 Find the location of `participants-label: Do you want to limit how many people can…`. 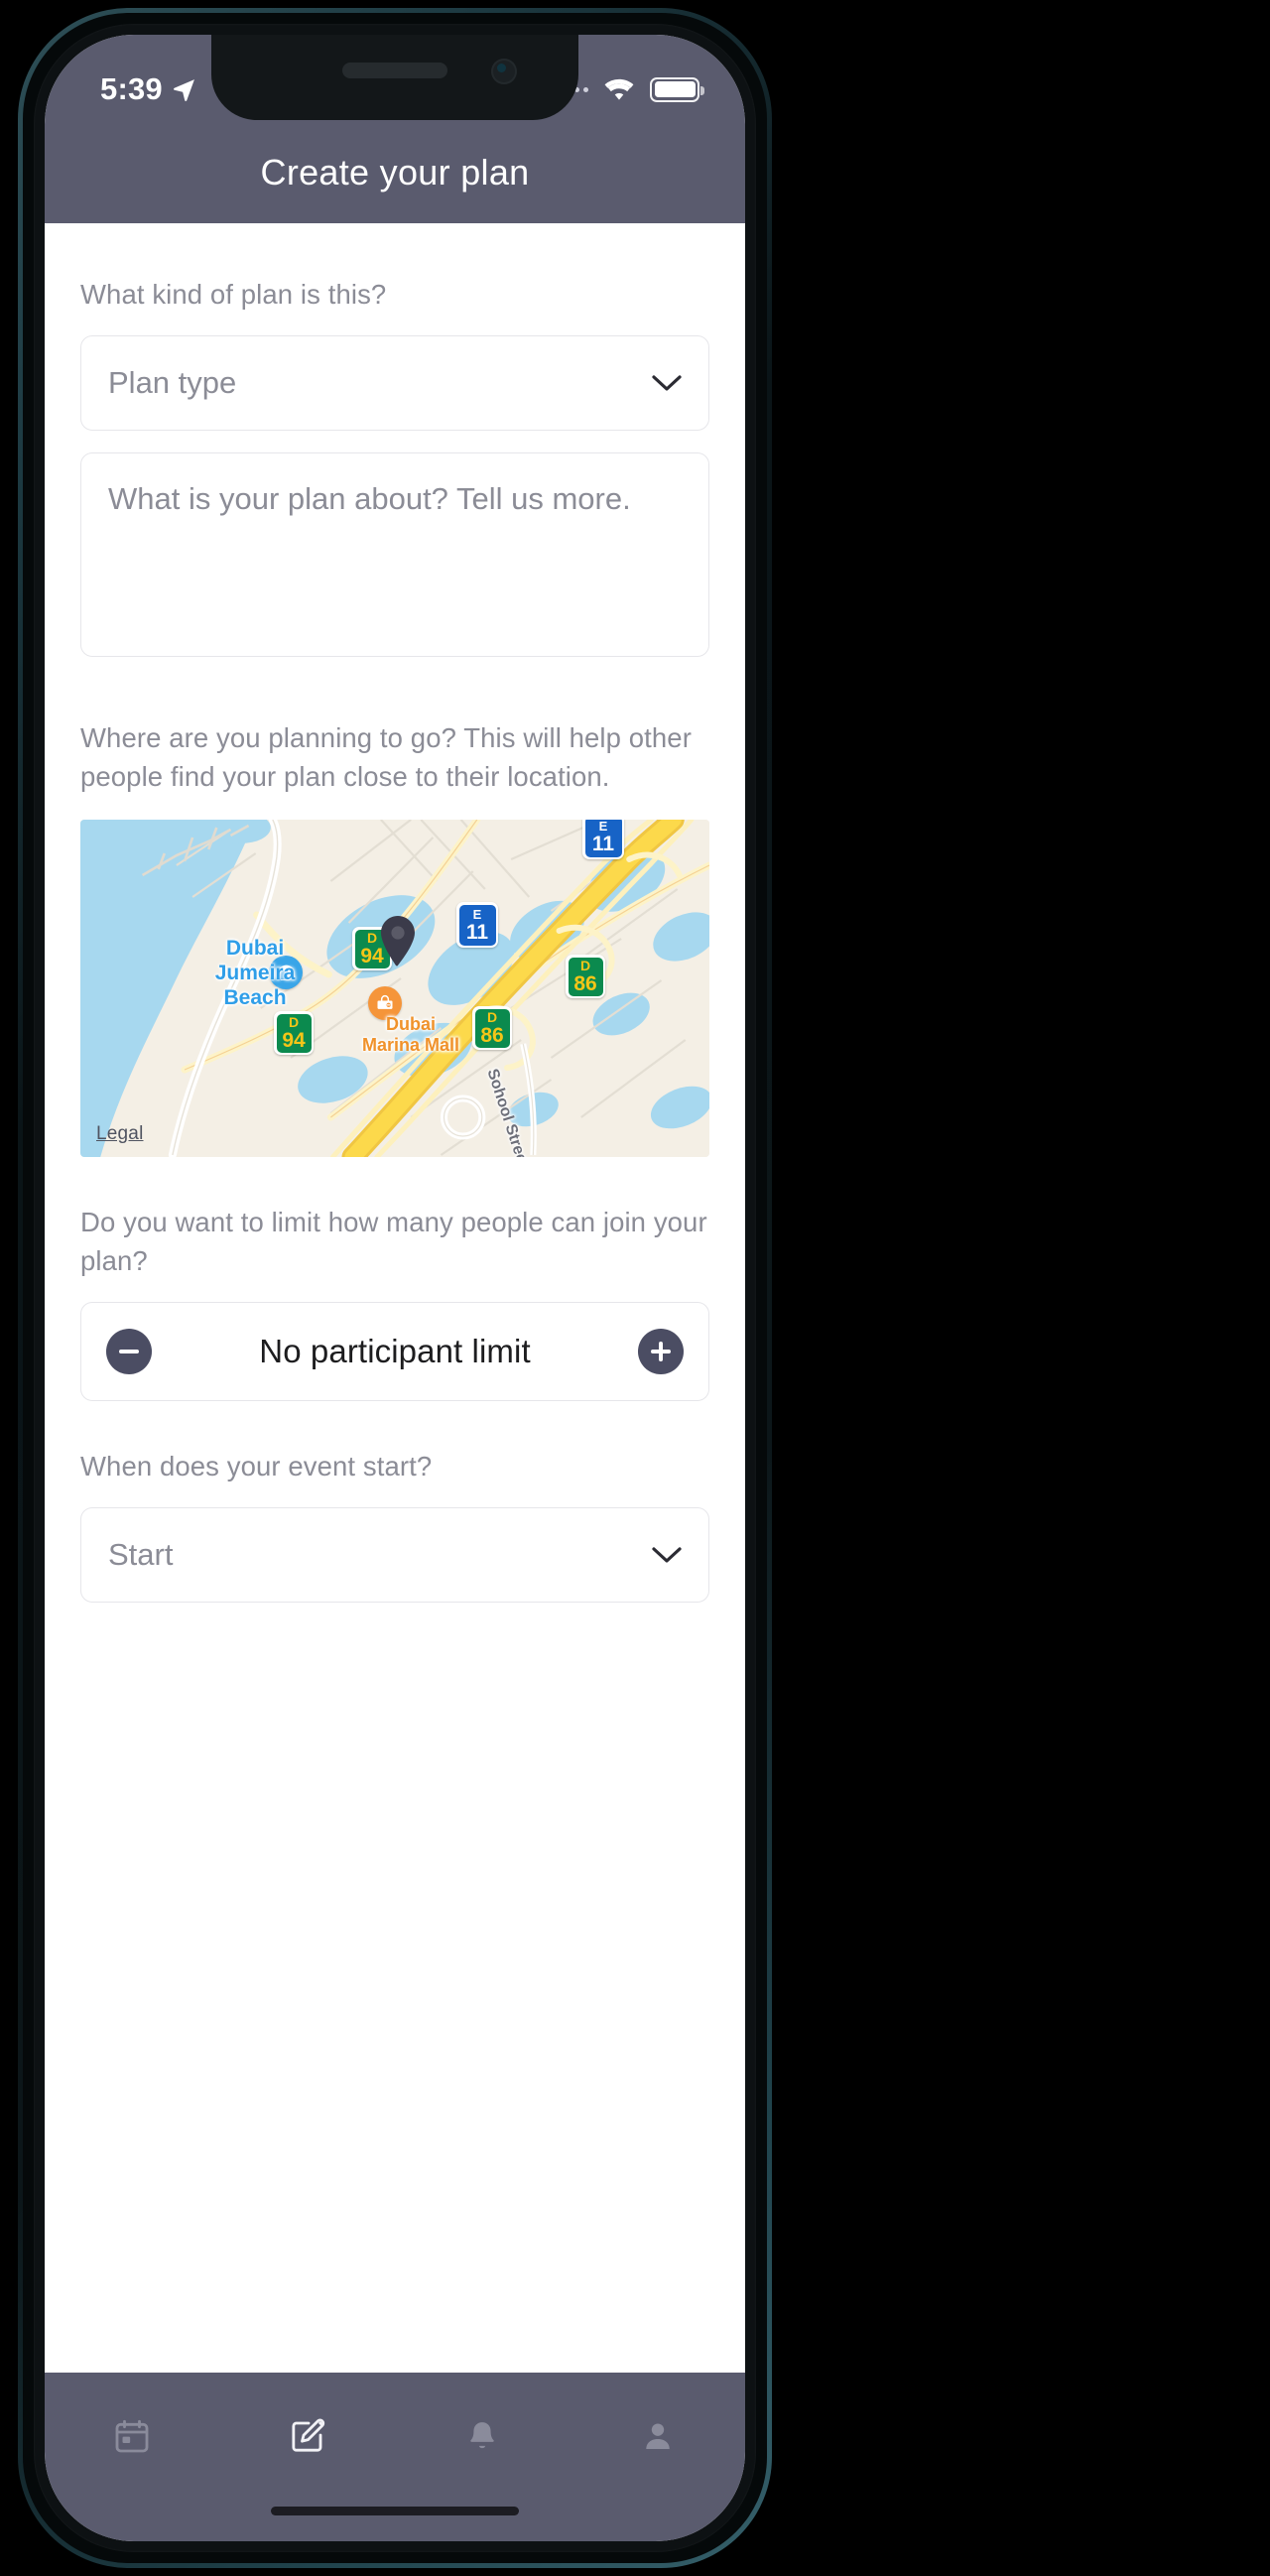

participants-label: Do you want to limit how many people can… is located at coordinates (393, 1242).